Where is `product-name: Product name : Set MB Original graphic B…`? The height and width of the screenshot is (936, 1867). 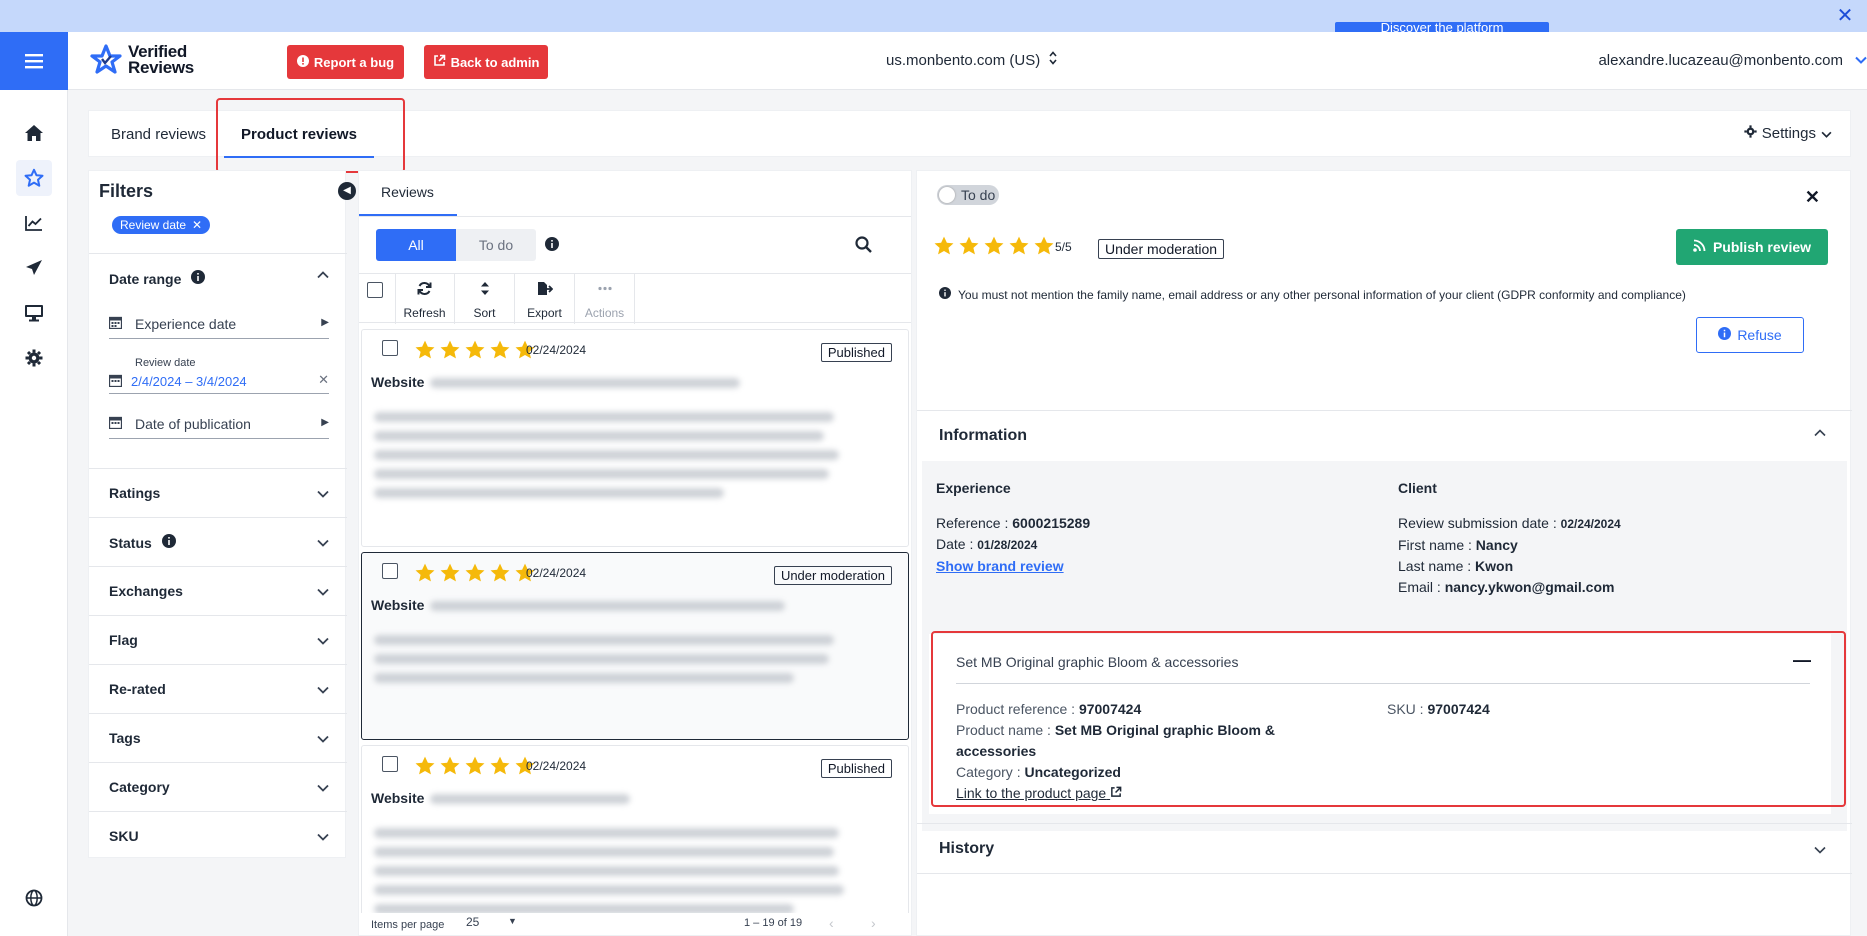 product-name: Product name : Set MB Original graphic B… is located at coordinates (1115, 740).